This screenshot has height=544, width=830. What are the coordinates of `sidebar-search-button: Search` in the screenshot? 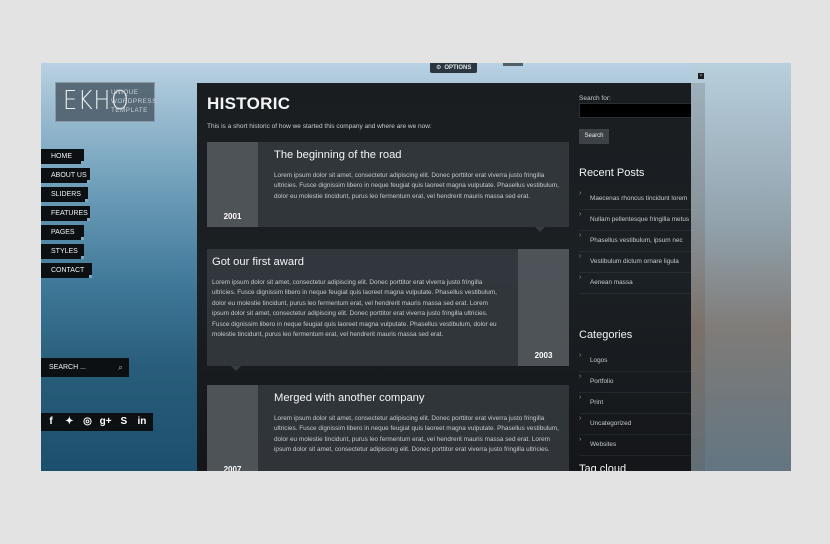 It's located at (594, 136).